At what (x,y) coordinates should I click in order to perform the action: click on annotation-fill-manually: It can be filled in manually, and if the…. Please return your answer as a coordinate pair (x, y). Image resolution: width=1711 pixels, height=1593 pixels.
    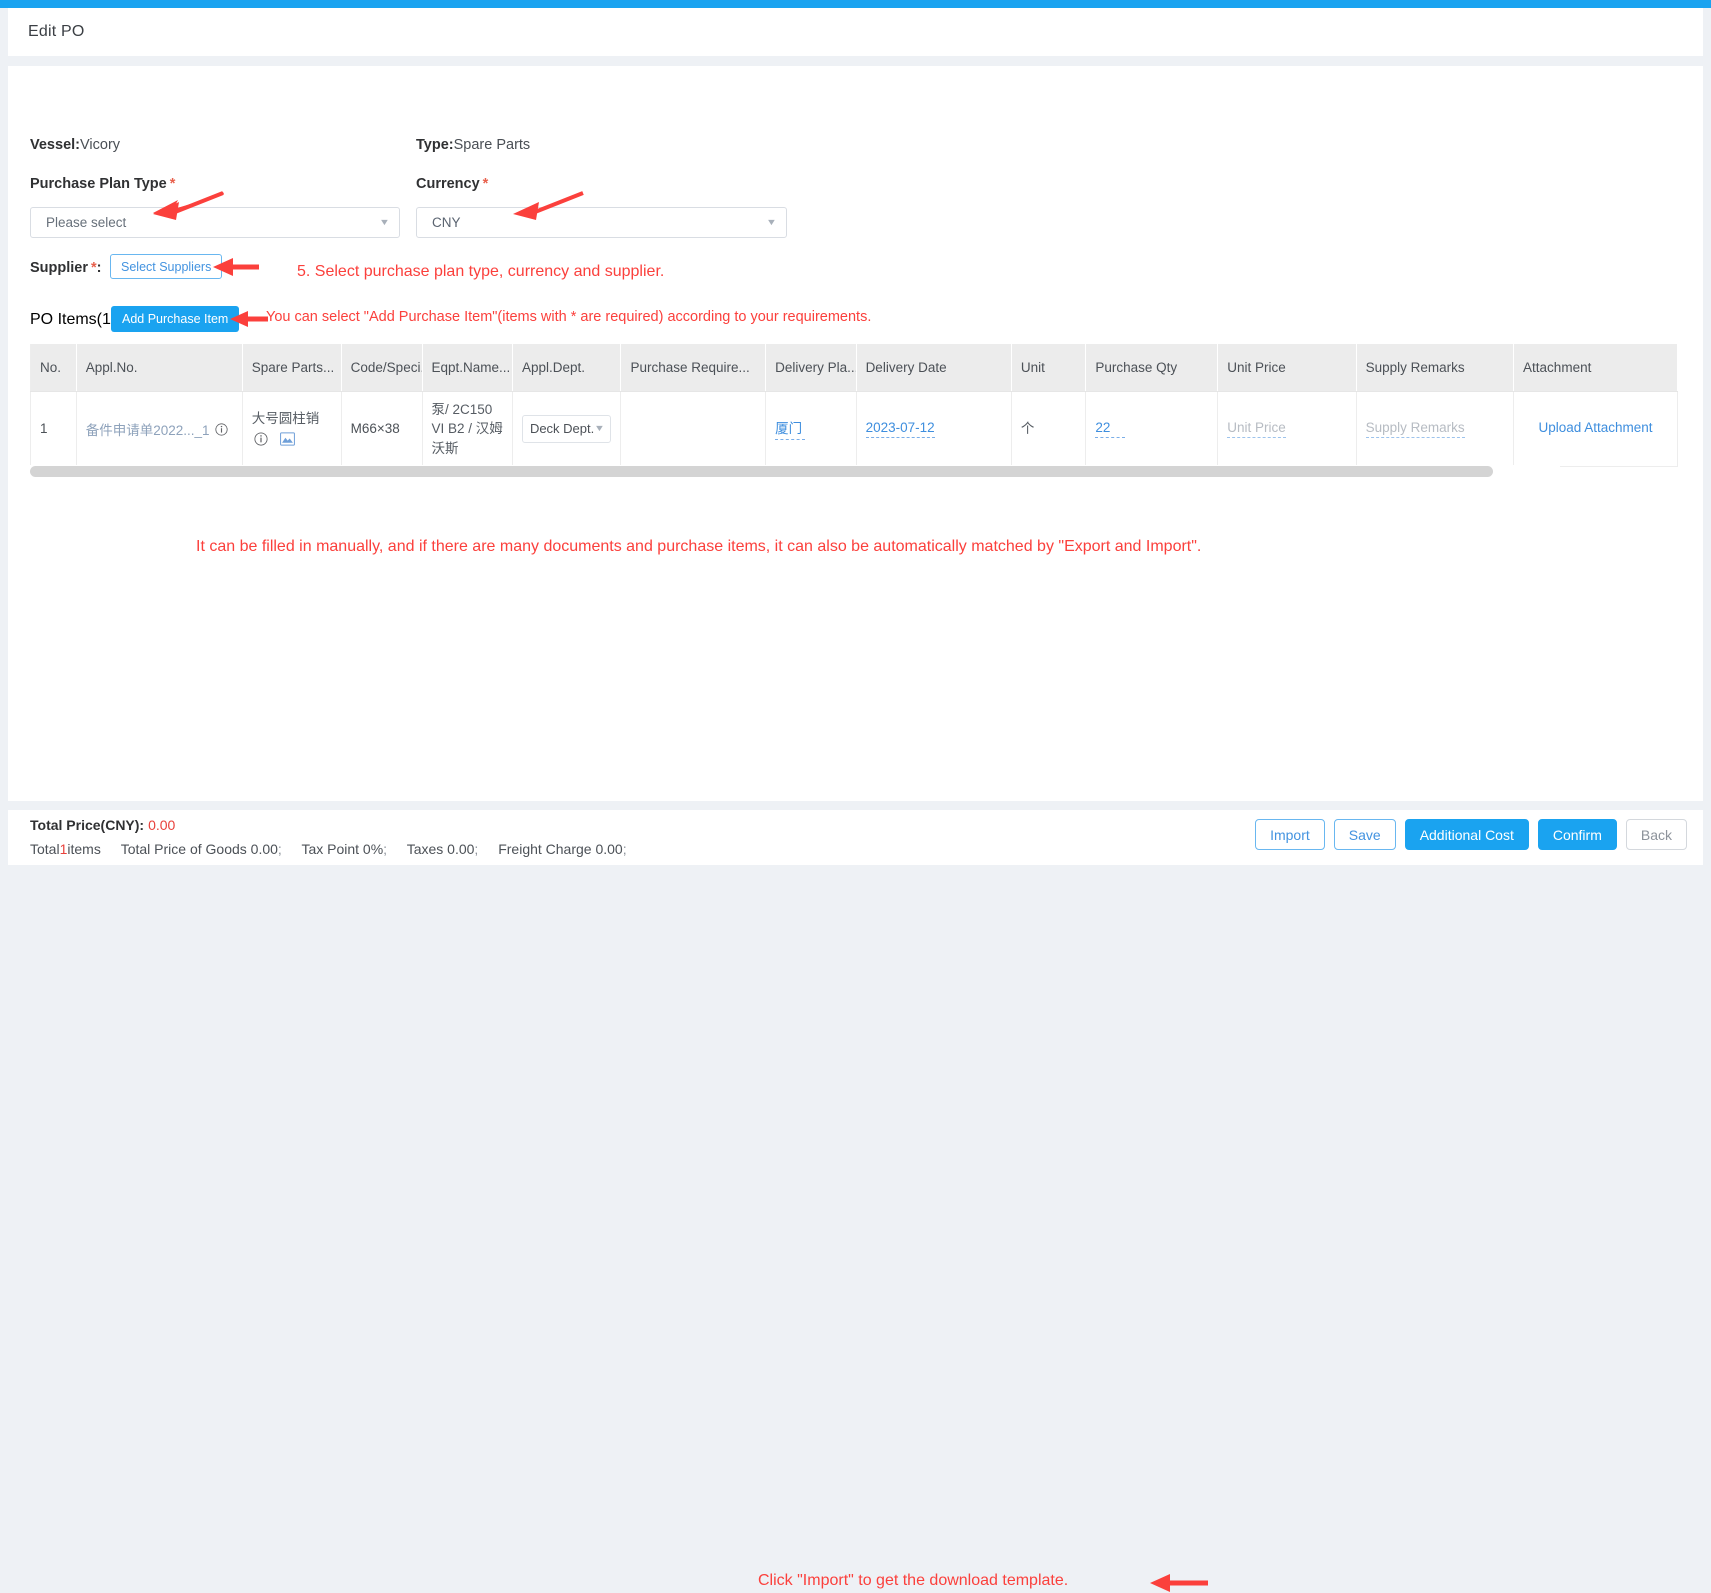
    Looking at the image, I should click on (699, 546).